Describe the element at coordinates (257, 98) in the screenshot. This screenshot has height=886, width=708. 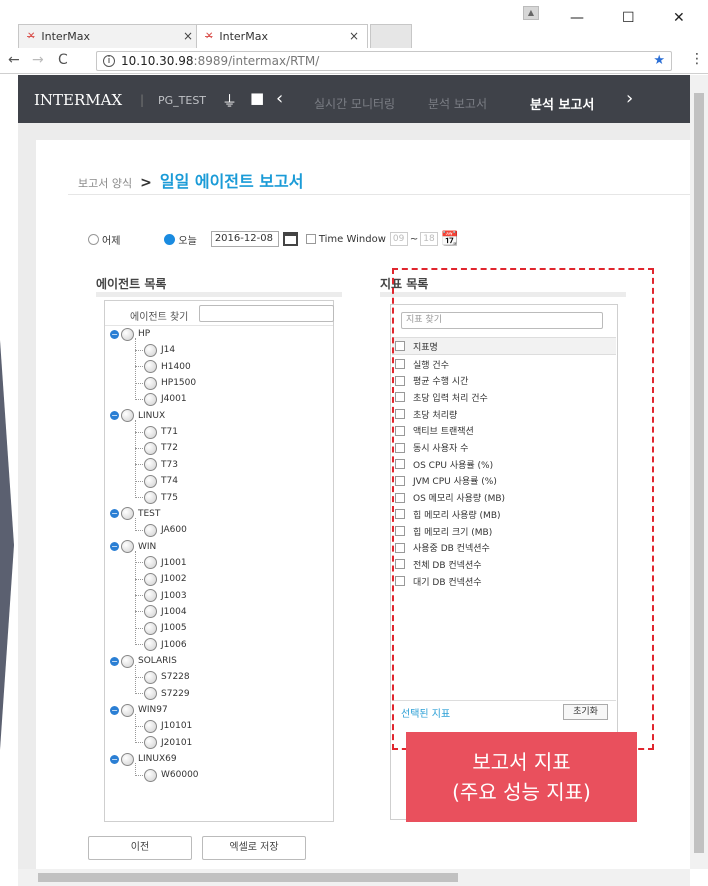
I see `document-icon: ■` at that location.